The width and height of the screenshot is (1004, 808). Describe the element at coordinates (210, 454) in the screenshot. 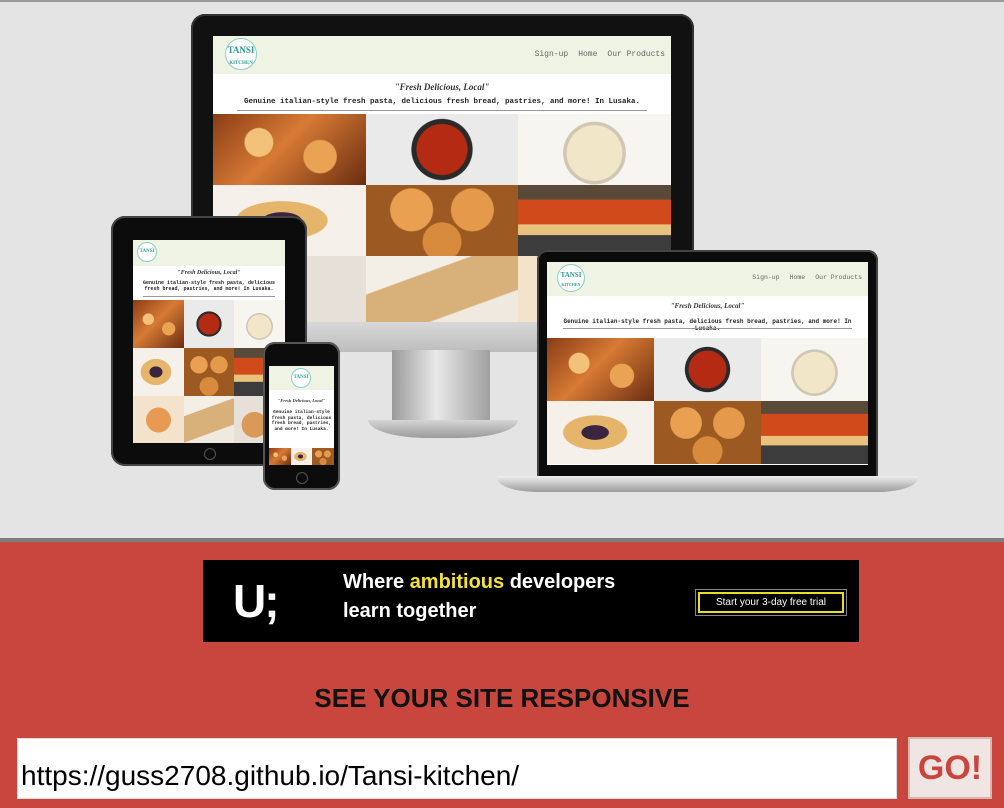

I see `tablet-home-button` at that location.